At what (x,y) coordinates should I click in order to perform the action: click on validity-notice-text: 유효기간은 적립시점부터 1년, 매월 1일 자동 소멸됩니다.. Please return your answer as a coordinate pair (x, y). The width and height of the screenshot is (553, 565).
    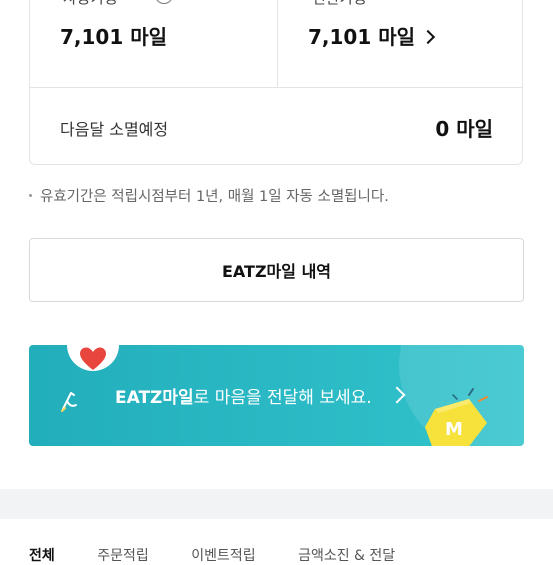
    Looking at the image, I should click on (214, 197).